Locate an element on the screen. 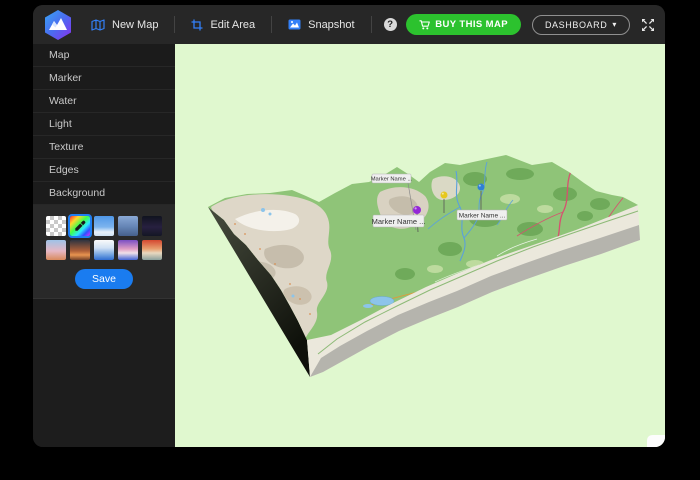  new-map-button: New Map is located at coordinates (124, 25).